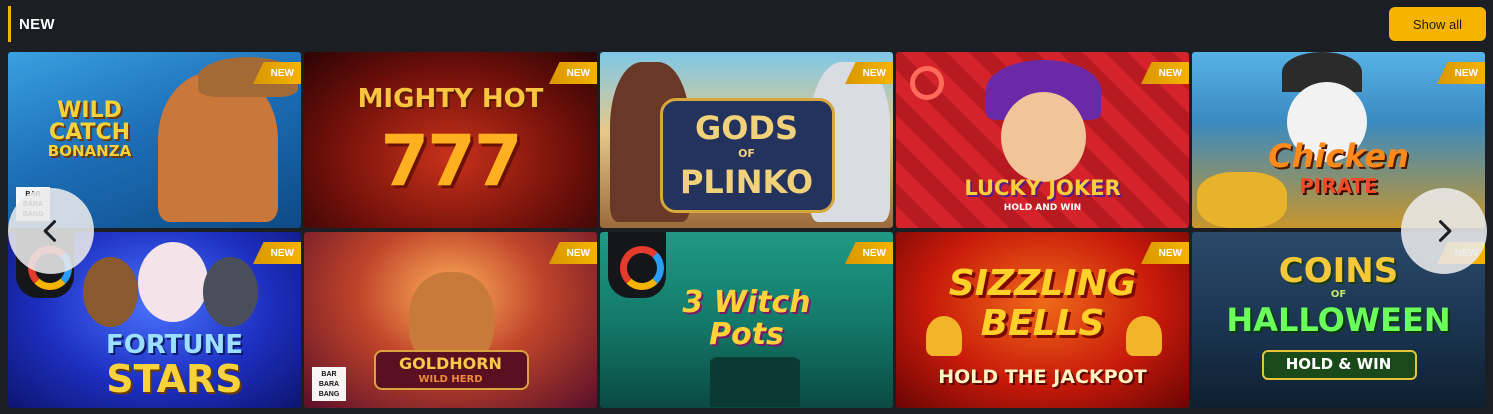 The image size is (1493, 414). What do you see at coordinates (755, 382) in the screenshot?
I see `house-silhouette` at bounding box center [755, 382].